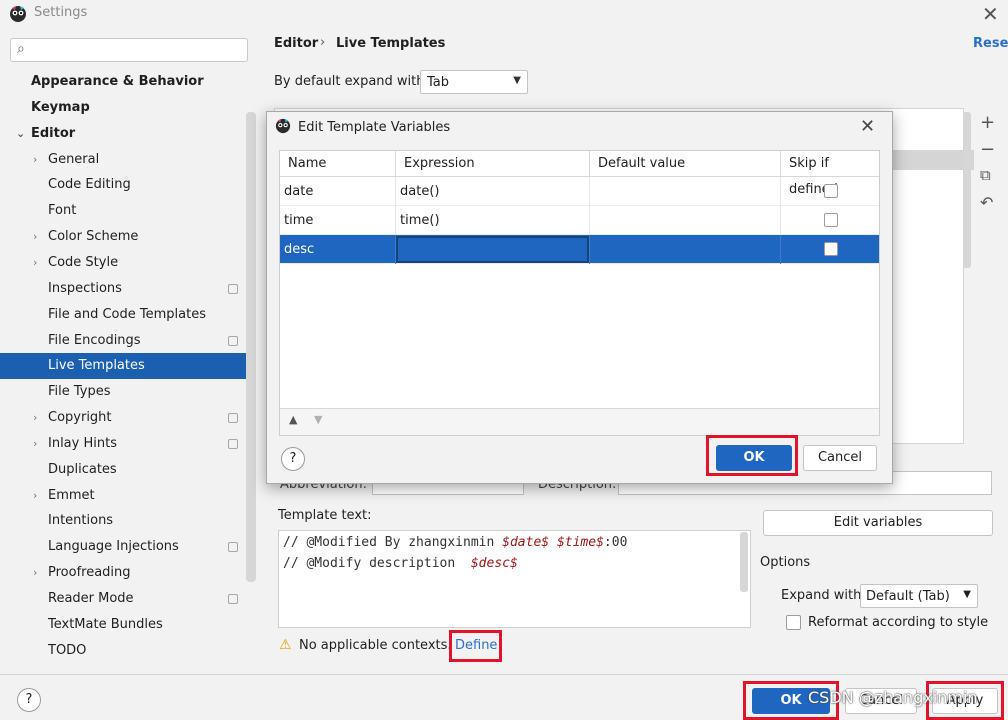 The image size is (1008, 720). I want to click on template-text-token: :00, so click(615, 542).